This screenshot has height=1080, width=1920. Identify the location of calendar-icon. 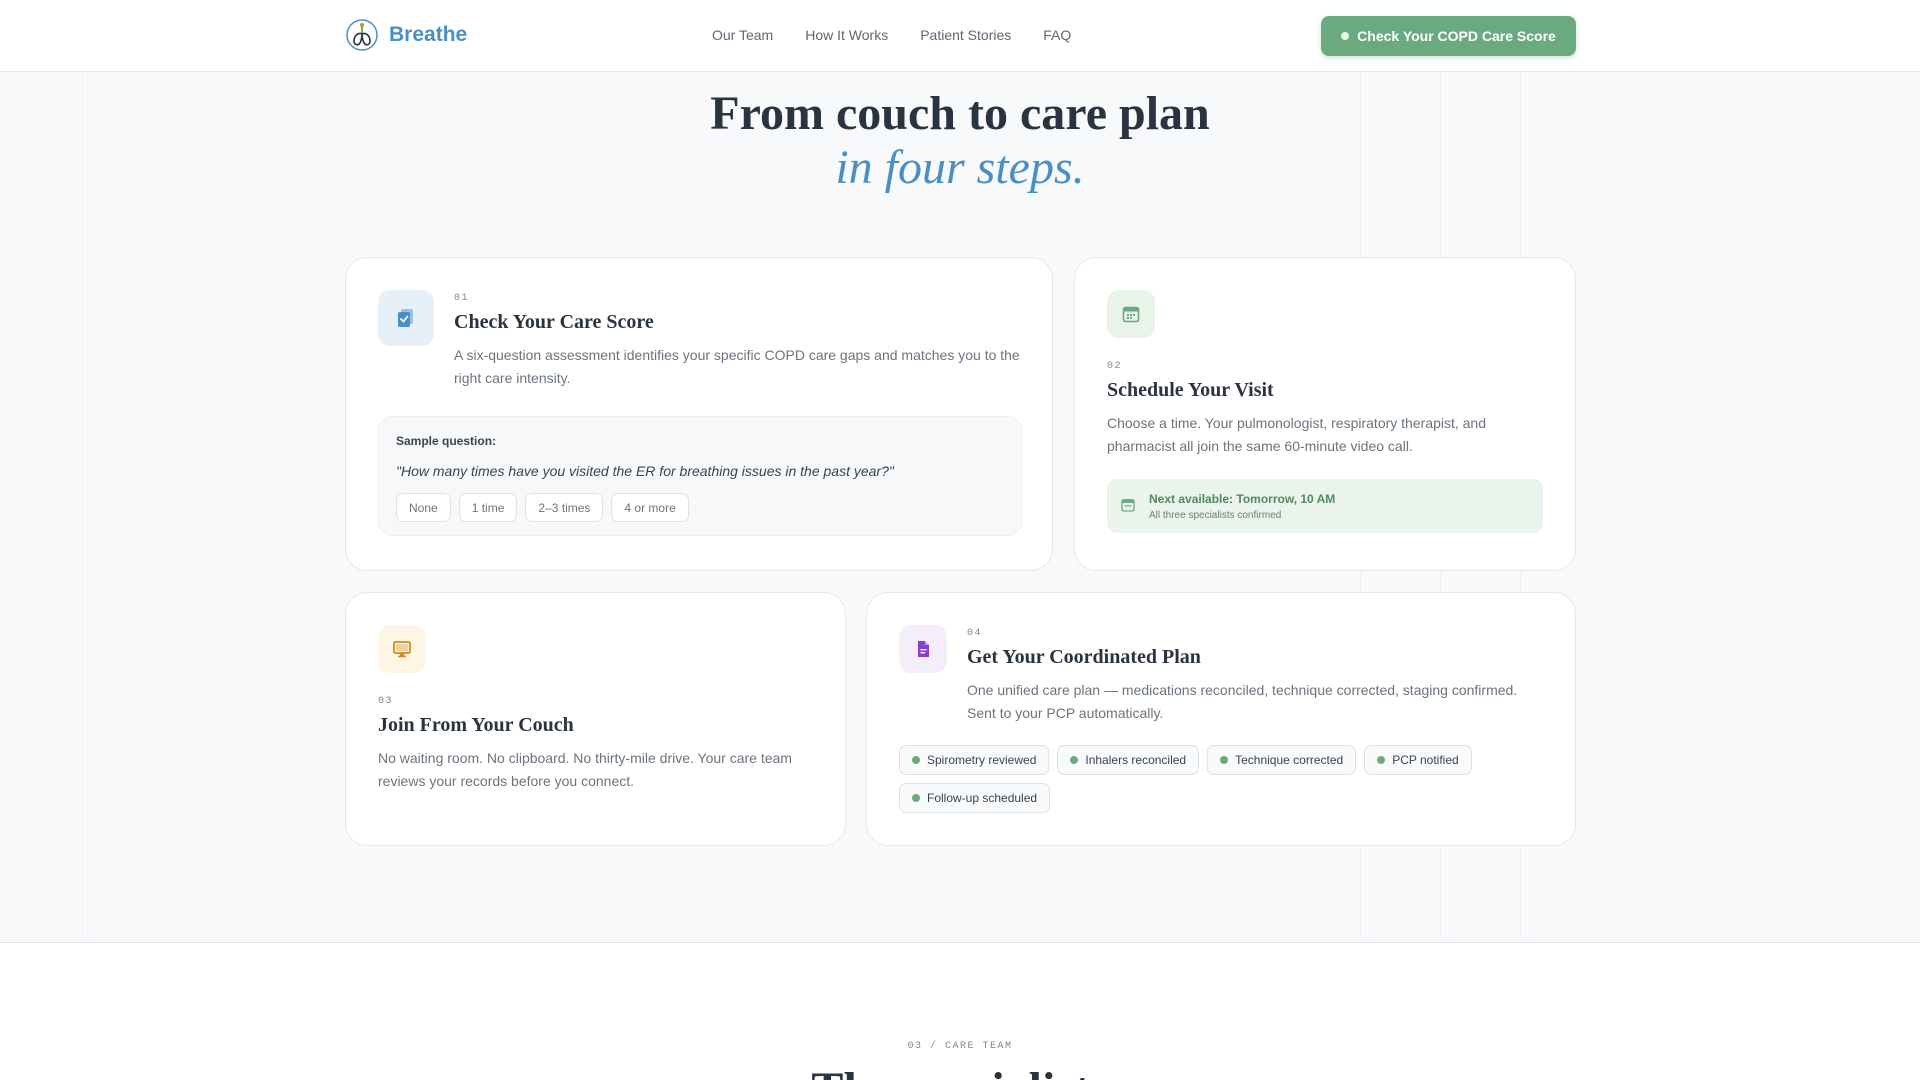
(1131, 314).